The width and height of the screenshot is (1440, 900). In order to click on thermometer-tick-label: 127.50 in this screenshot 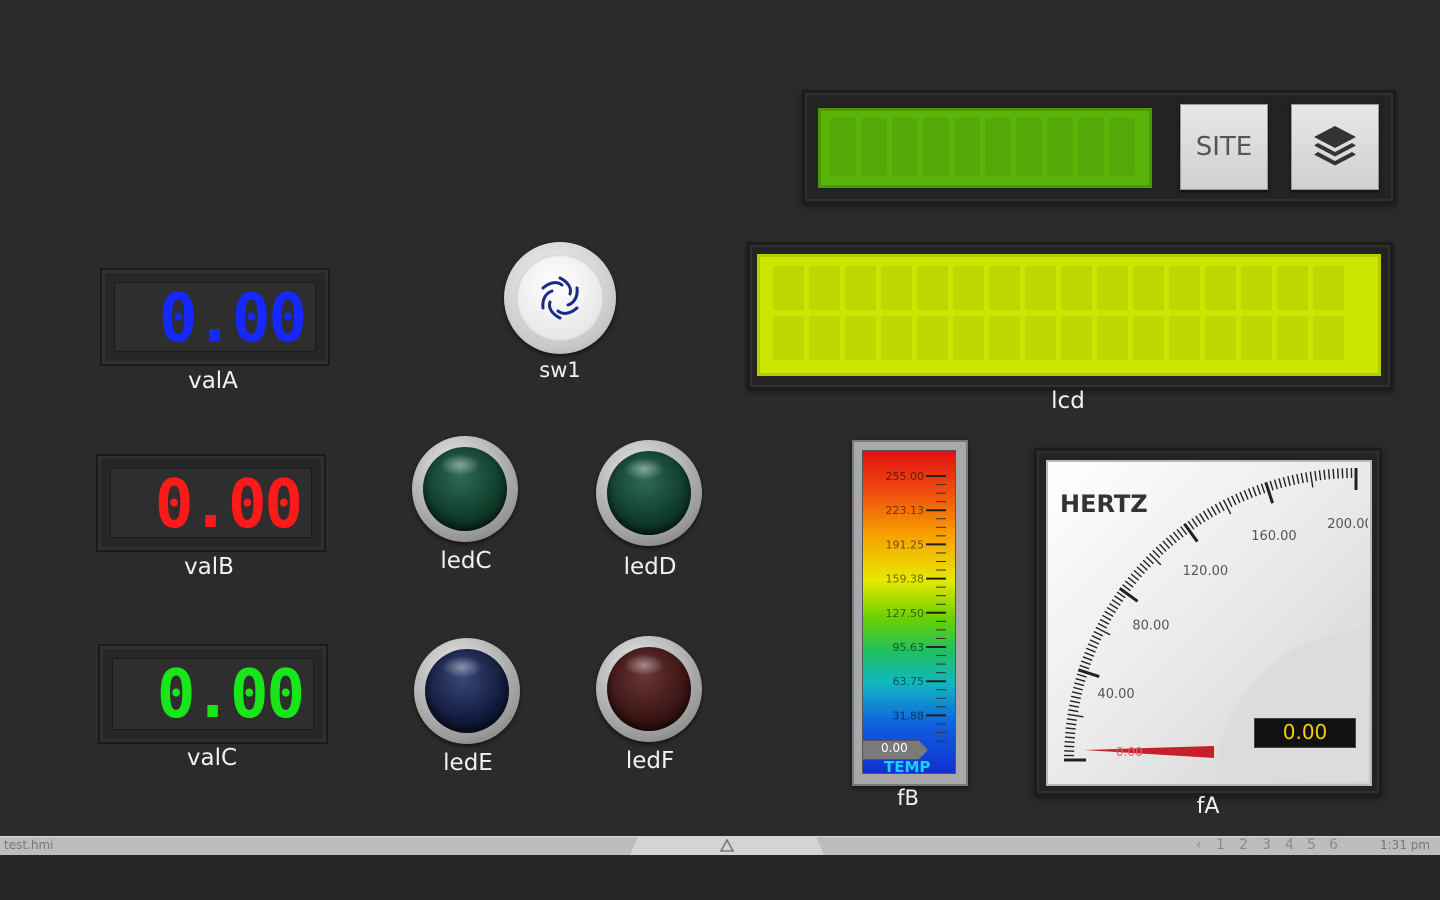, I will do `click(905, 613)`.